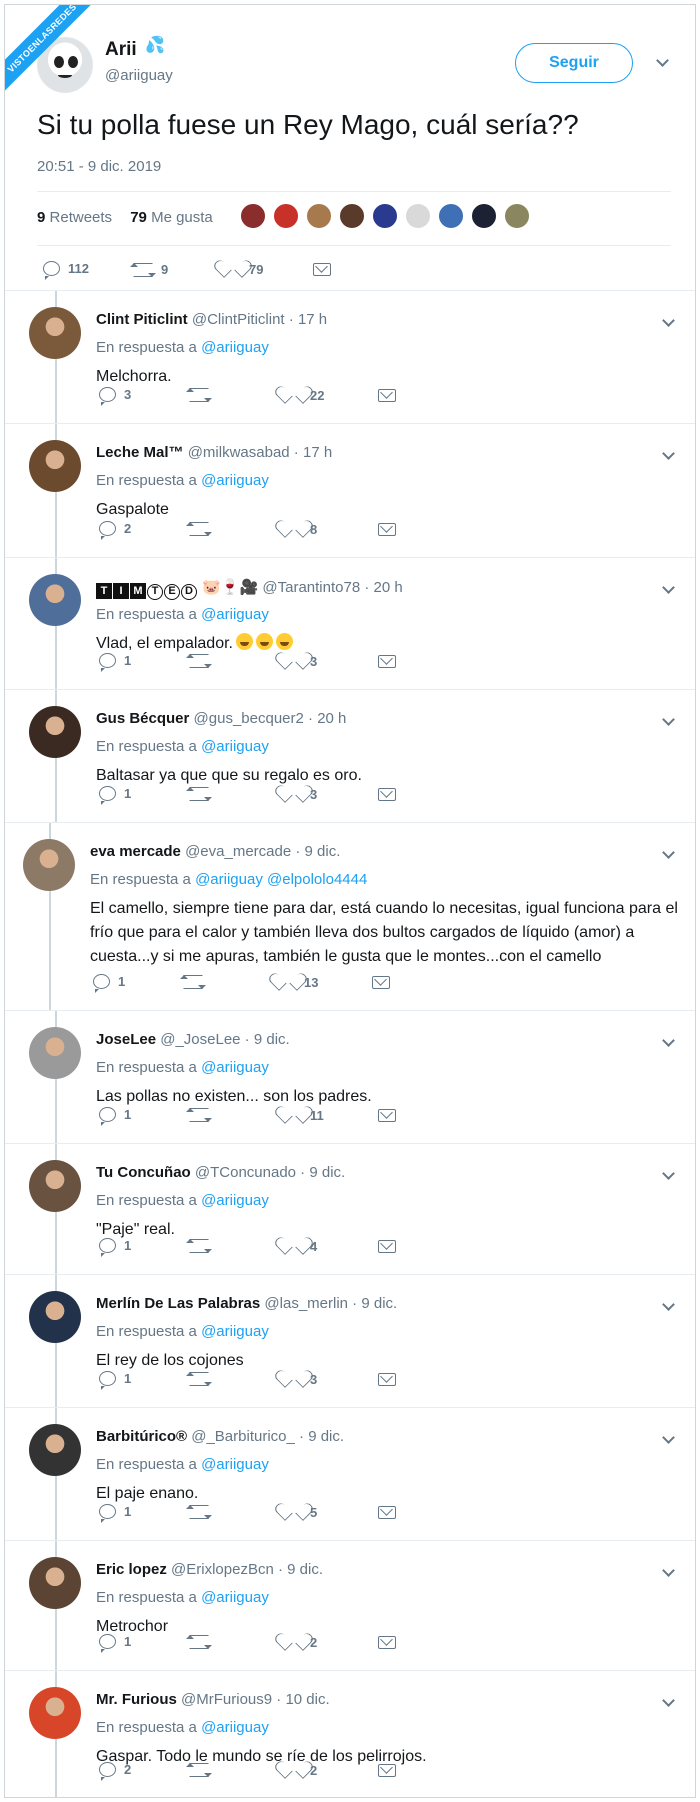 This screenshot has height=1802, width=700. Describe the element at coordinates (200, 1039) in the screenshot. I see `author-handle: @_JoseLee` at that location.